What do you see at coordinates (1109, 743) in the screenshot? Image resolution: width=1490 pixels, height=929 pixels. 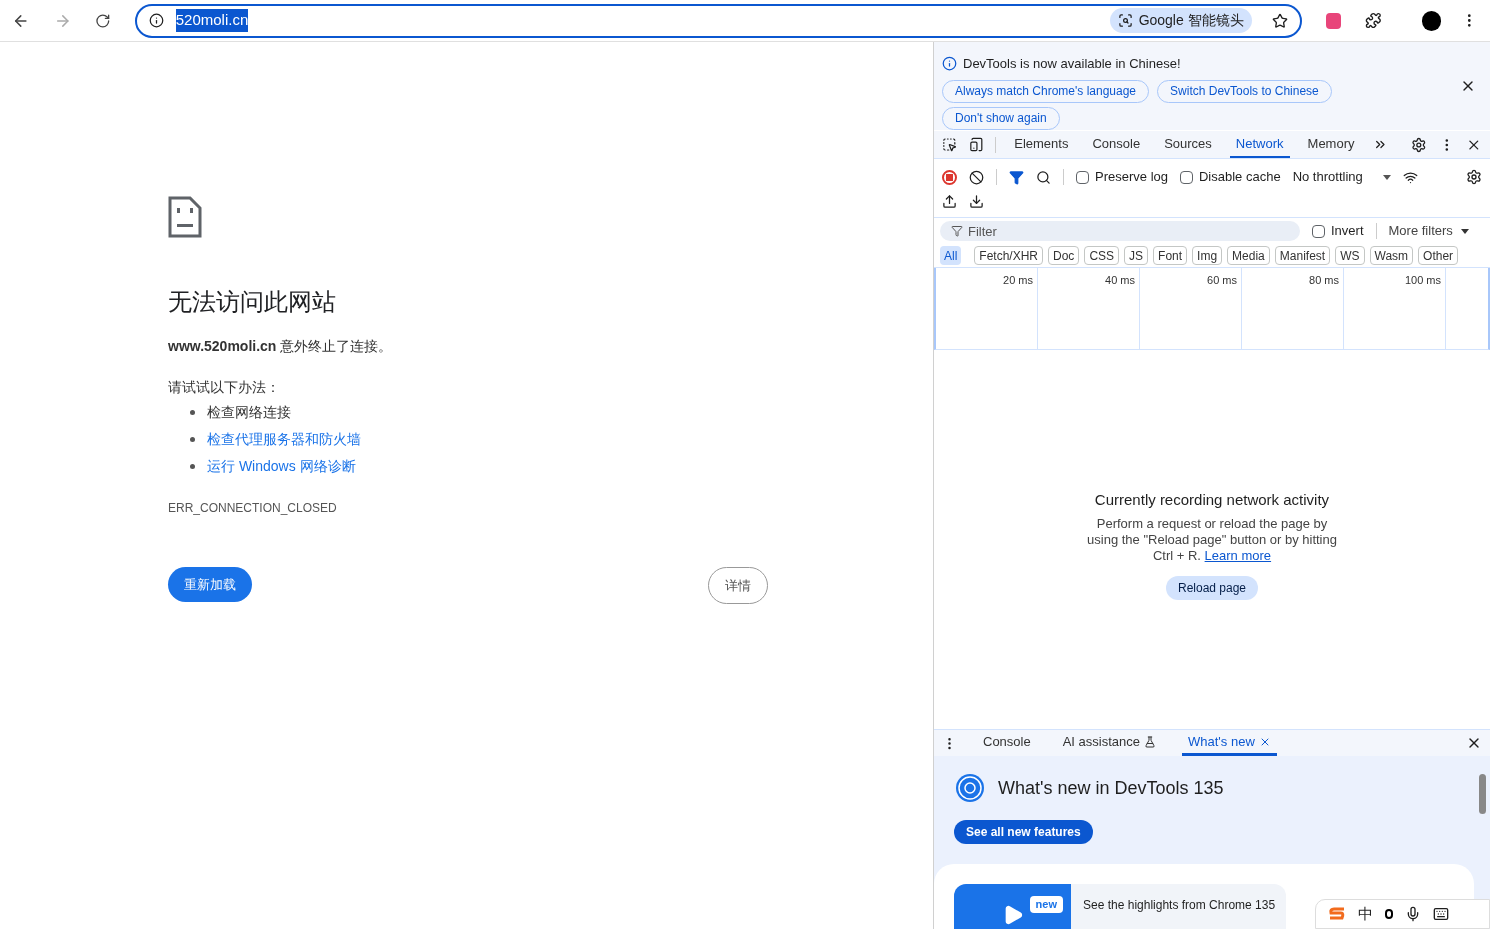 I see `drawer-tab: AI assistance` at bounding box center [1109, 743].